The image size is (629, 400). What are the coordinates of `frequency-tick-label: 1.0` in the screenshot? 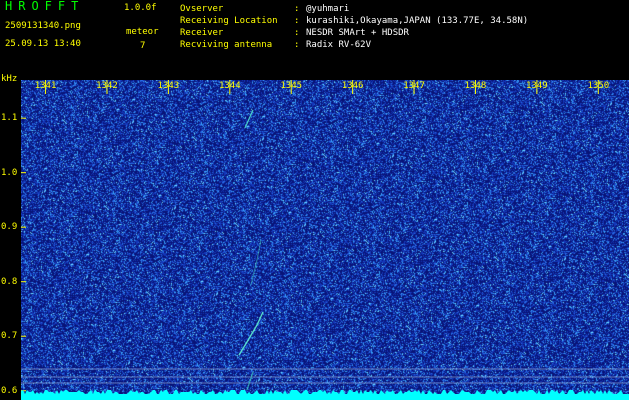 It's located at (9, 172).